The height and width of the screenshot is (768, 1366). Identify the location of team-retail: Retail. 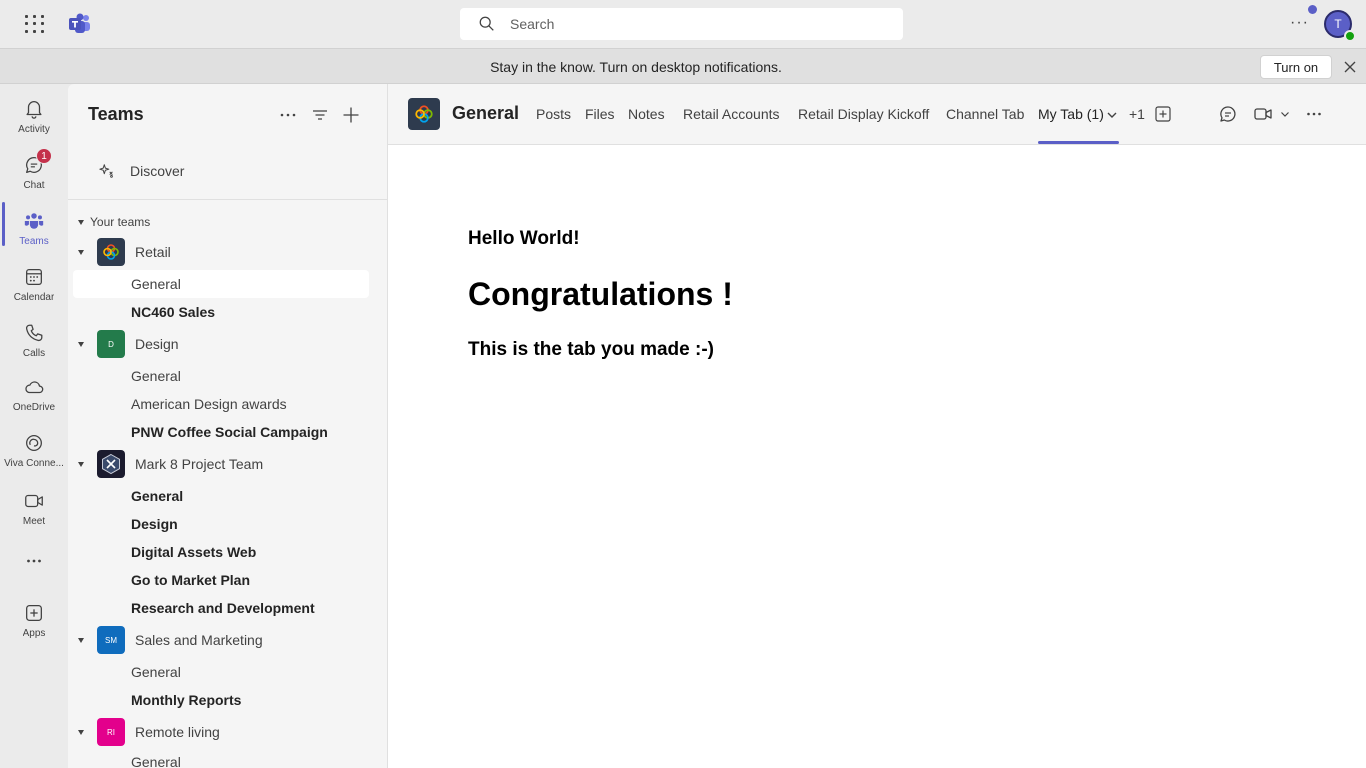
(124, 252).